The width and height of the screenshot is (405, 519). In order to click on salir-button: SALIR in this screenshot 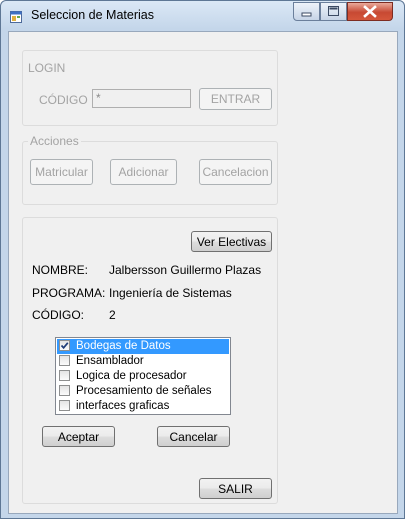, I will do `click(235, 488)`.